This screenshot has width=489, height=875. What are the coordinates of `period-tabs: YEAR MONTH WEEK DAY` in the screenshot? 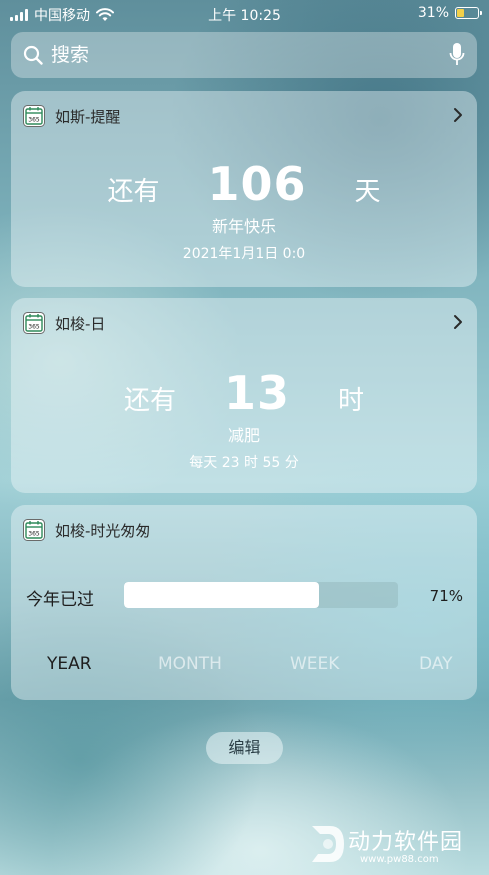 It's located at (244, 666).